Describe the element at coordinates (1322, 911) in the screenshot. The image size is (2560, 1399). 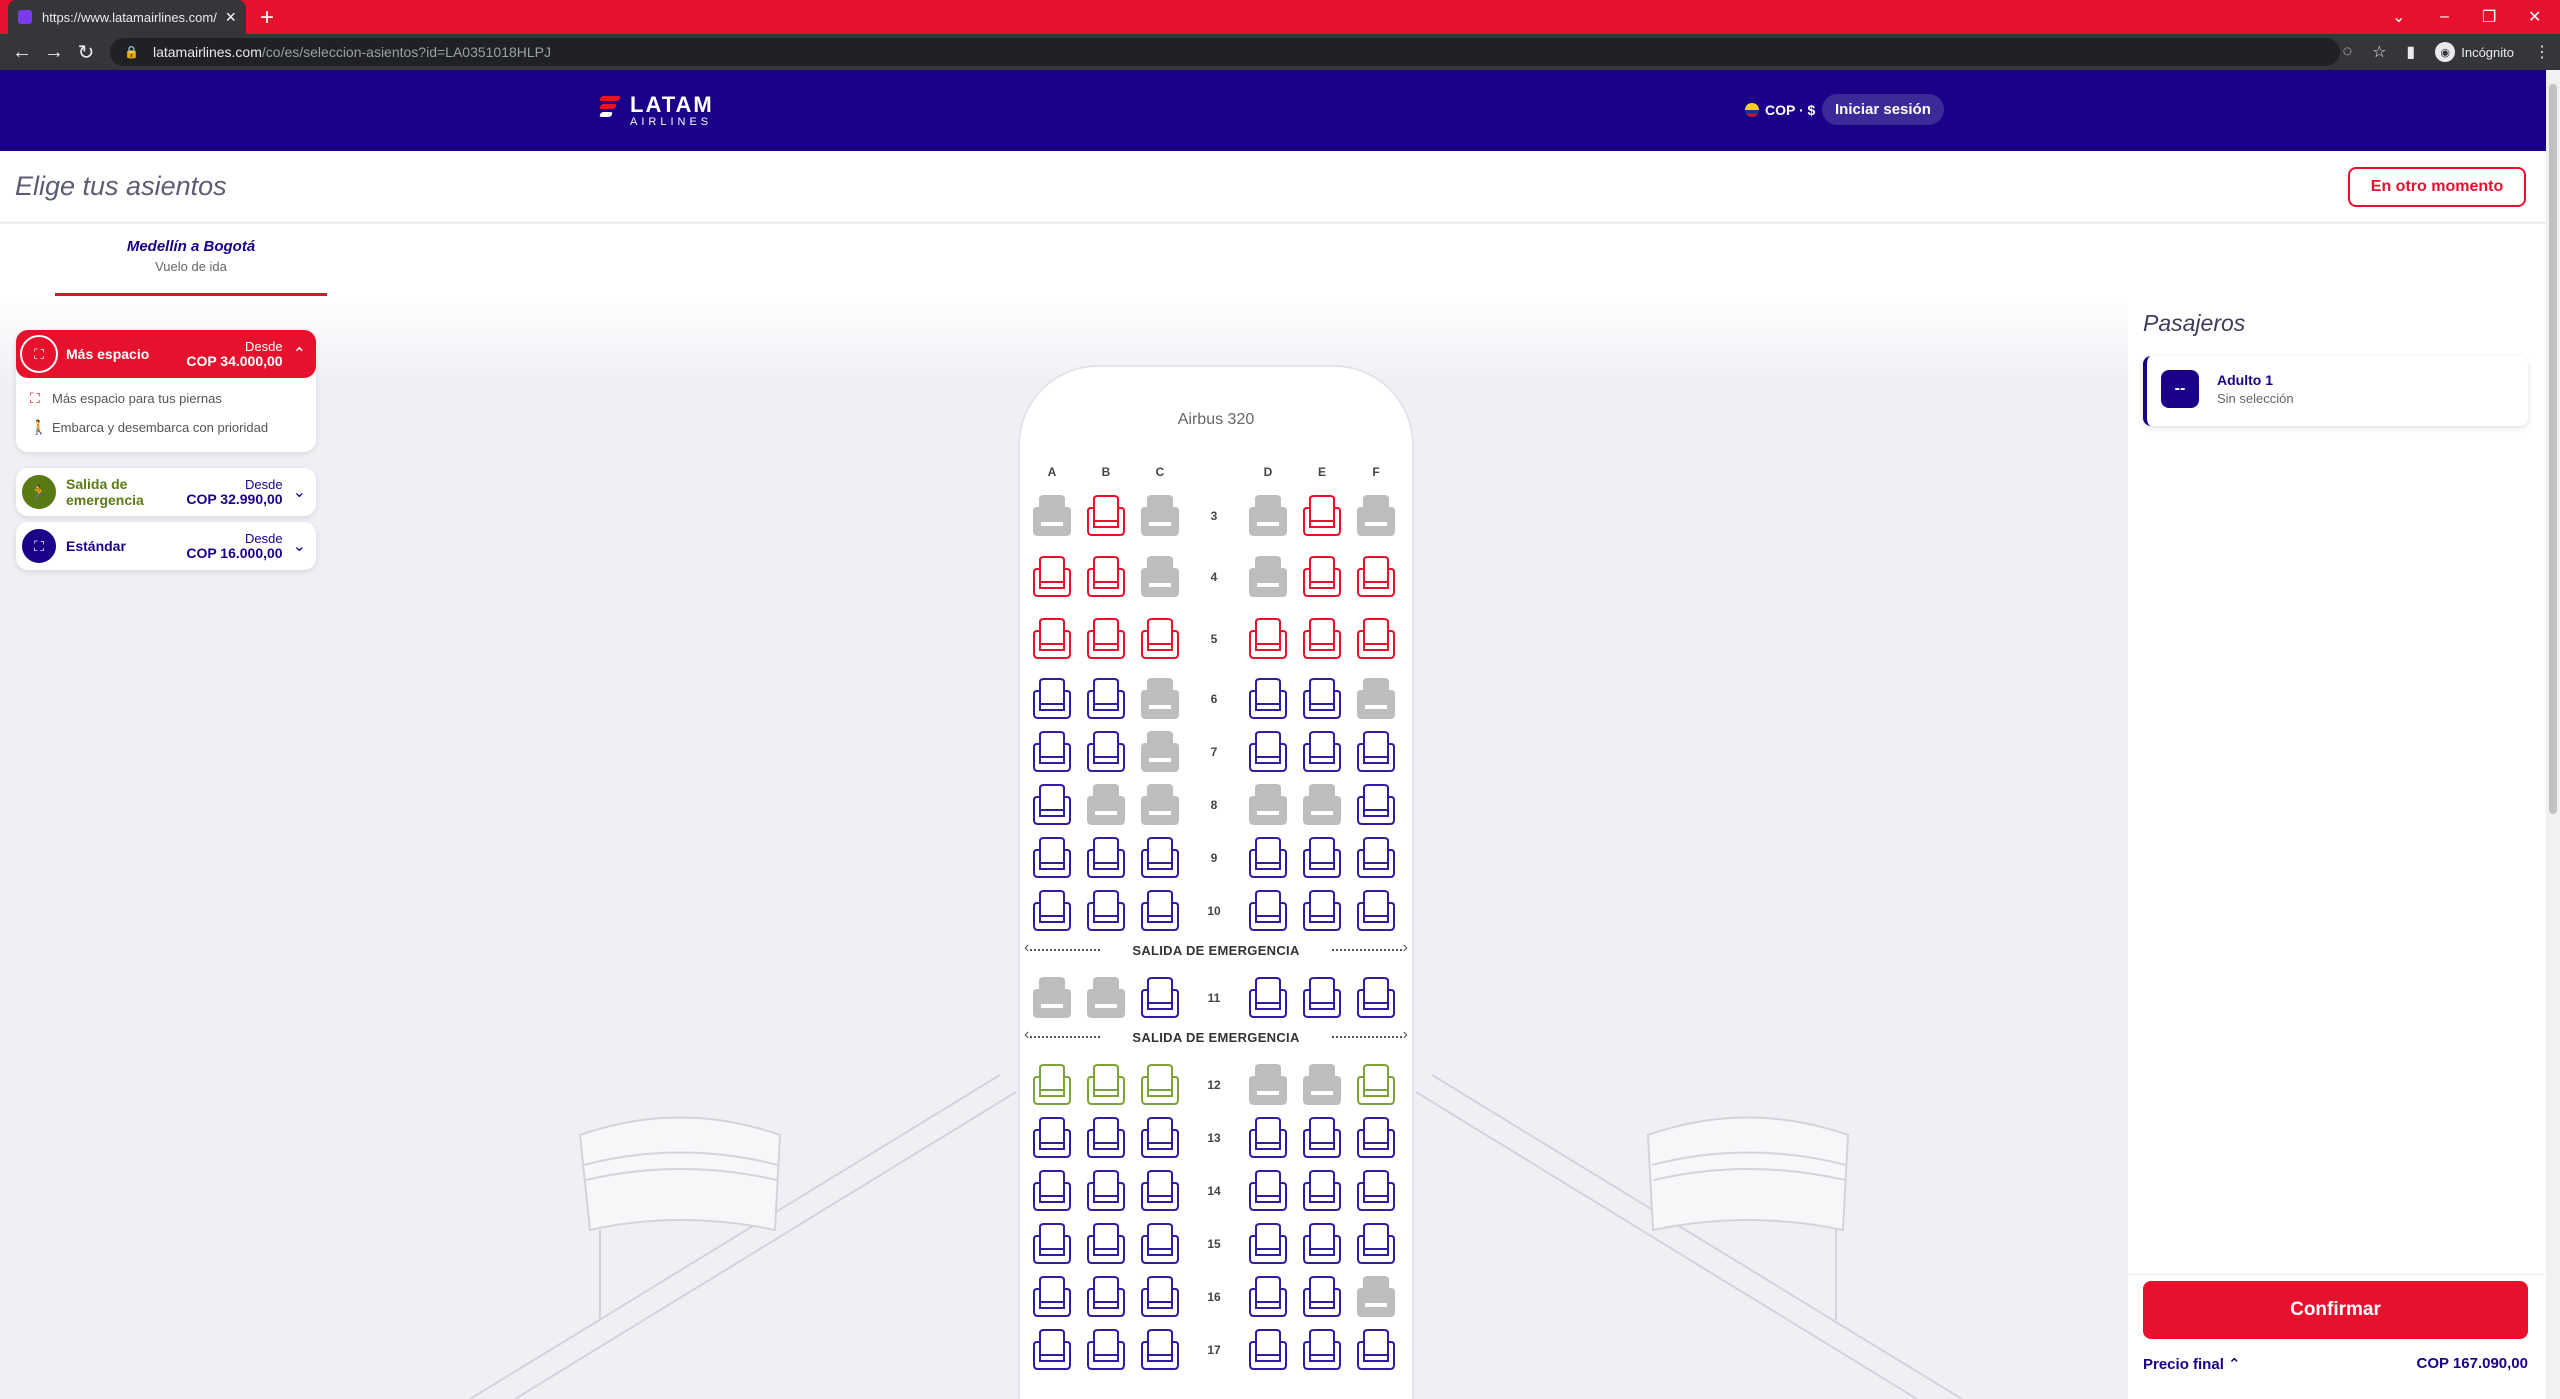
I see `seat-10e` at that location.